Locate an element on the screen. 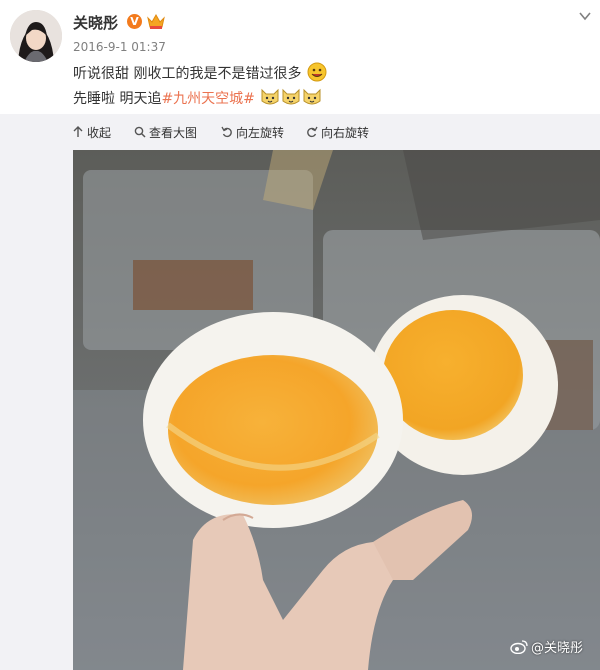 This screenshot has height=670, width=600. drooling-face-emoji-icon is located at coordinates (317, 72).